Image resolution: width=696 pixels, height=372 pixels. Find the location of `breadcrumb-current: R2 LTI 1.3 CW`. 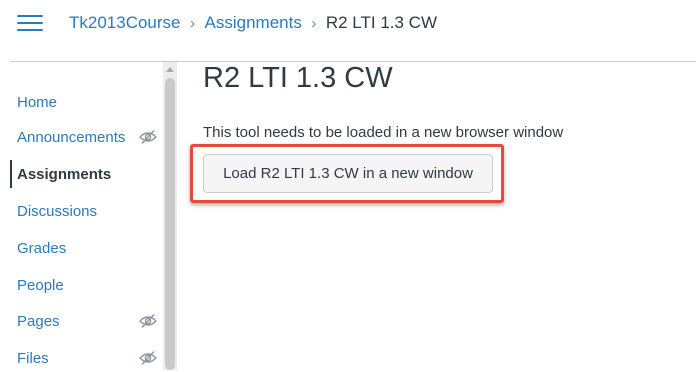

breadcrumb-current: R2 LTI 1.3 CW is located at coordinates (381, 22).